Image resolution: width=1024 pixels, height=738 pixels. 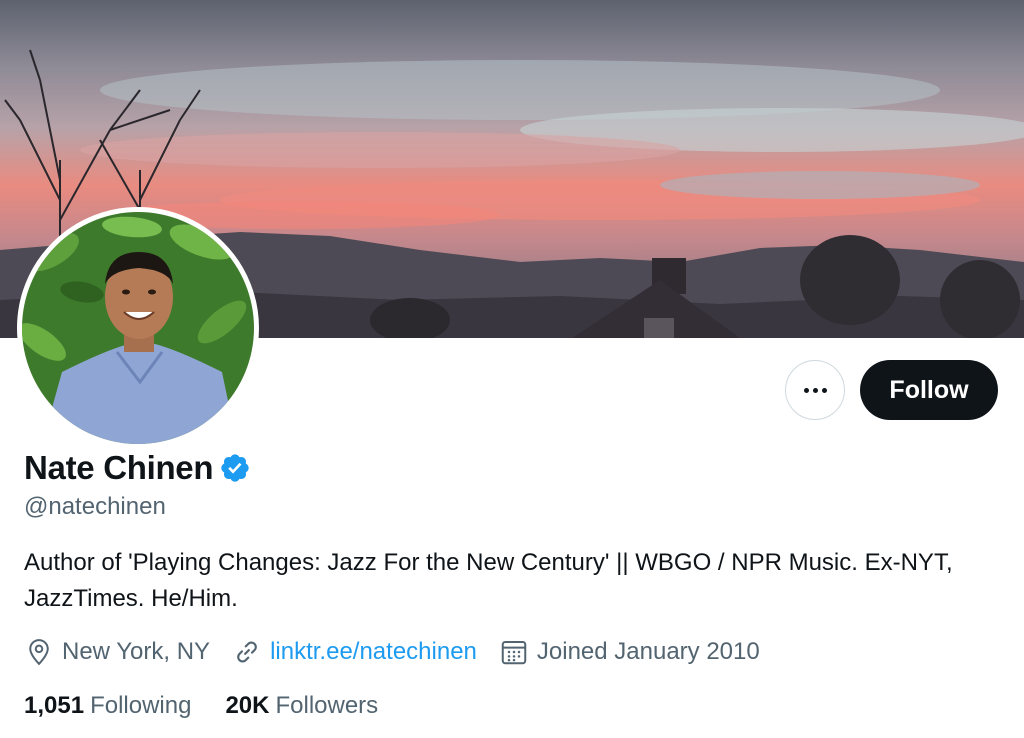 What do you see at coordinates (218, 706) in the screenshot?
I see `profile-stats-row: 1,051 Following 20K Followers` at bounding box center [218, 706].